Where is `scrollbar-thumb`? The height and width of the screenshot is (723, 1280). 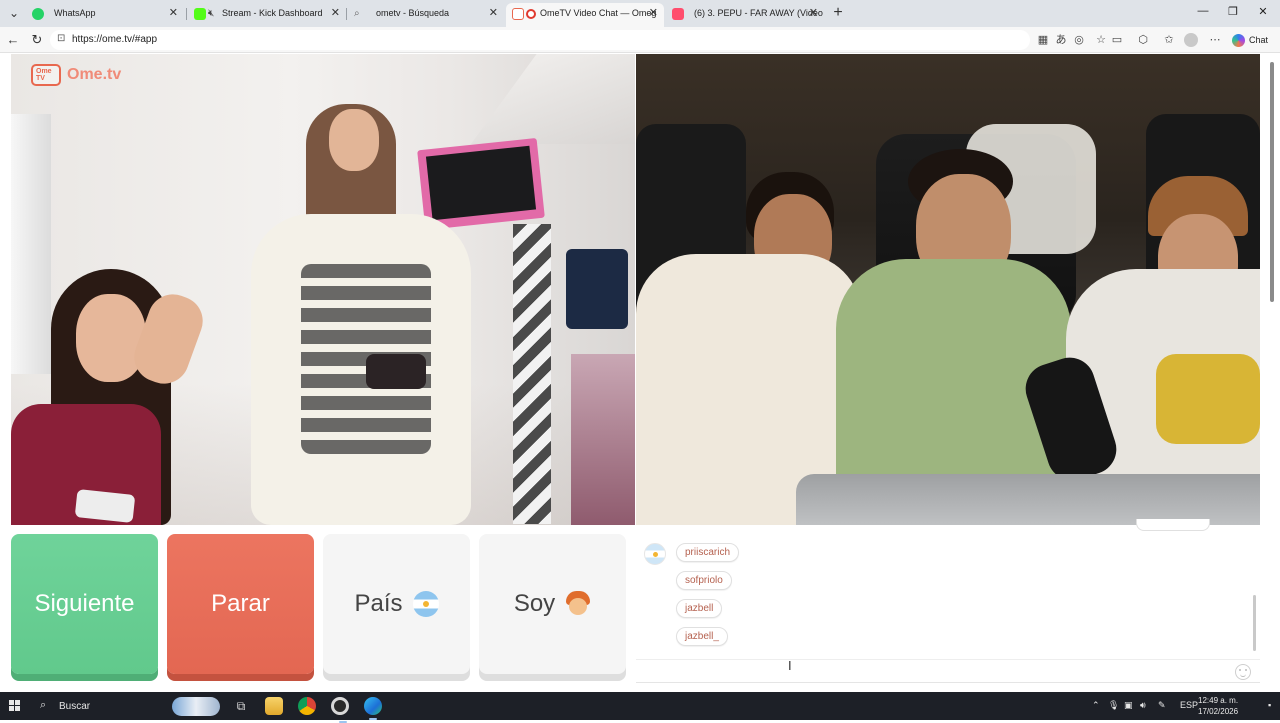 scrollbar-thumb is located at coordinates (1272, 182).